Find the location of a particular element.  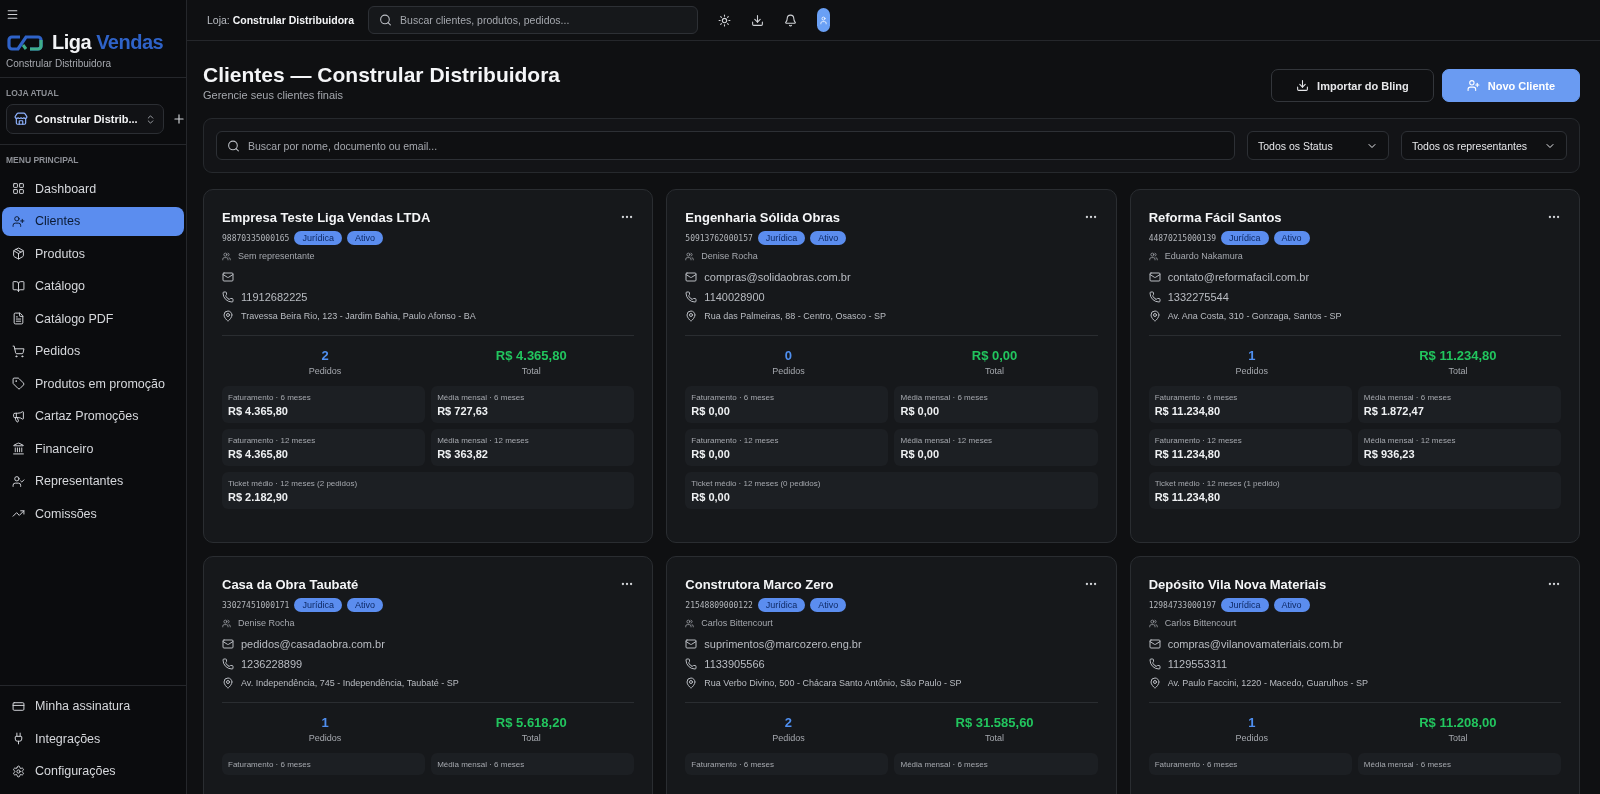

grid-icon is located at coordinates (18, 189).